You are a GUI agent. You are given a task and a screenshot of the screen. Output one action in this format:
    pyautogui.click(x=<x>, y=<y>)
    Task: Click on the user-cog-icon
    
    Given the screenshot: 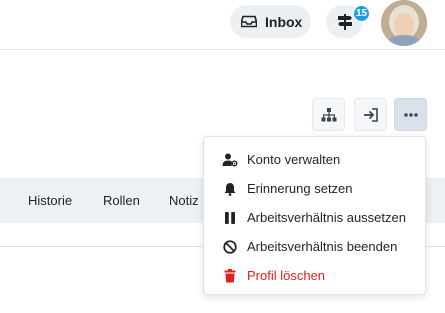 What is the action you would take?
    pyautogui.click(x=230, y=160)
    